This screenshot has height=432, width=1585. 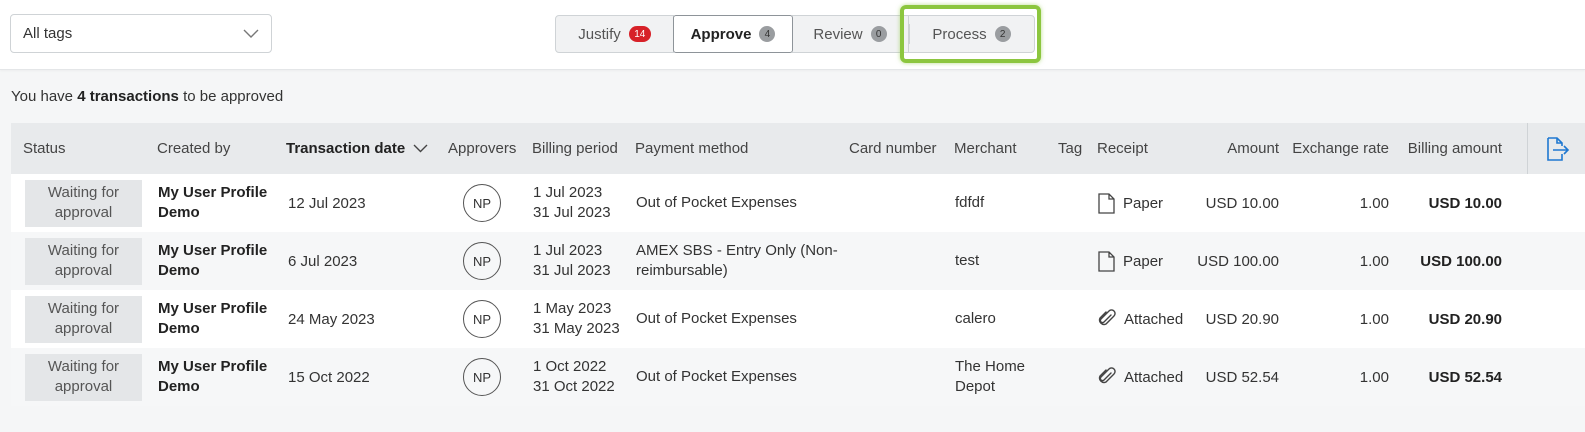 I want to click on export-file-icon, so click(x=1557, y=148).